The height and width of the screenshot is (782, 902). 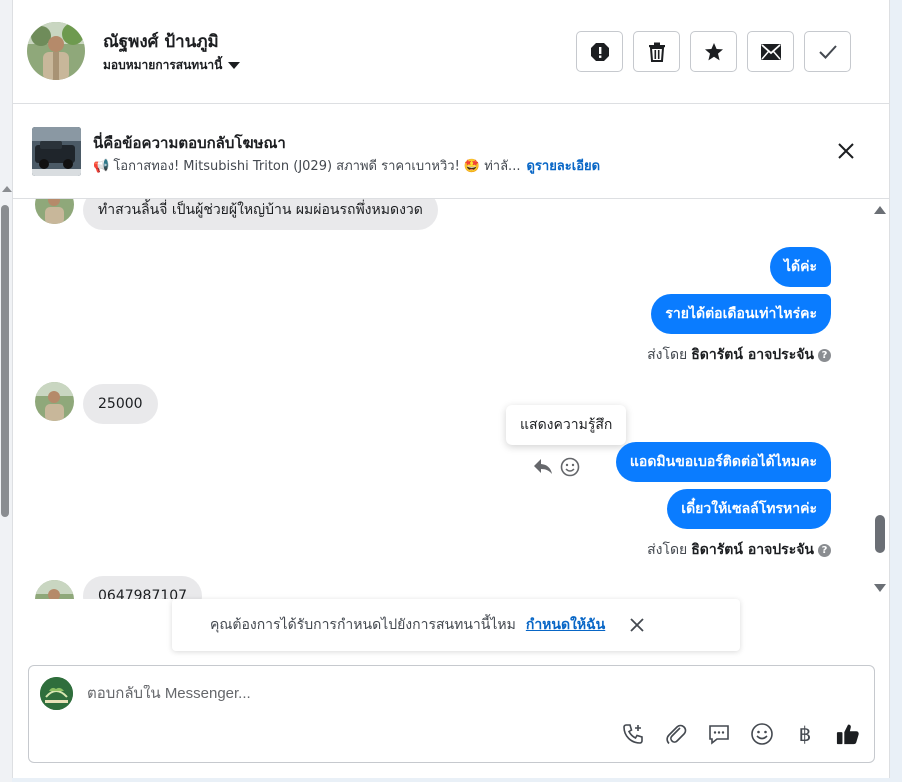 I want to click on react-action, so click(x=570, y=467).